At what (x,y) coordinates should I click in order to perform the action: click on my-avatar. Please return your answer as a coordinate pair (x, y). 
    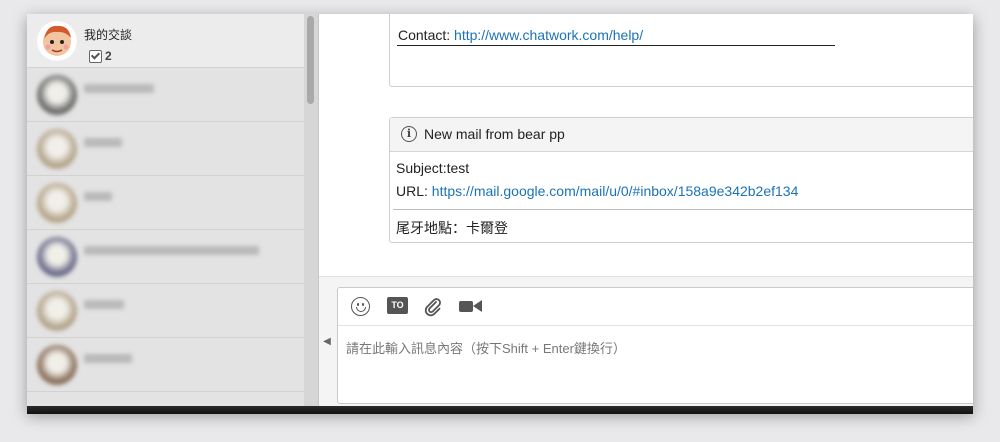
    Looking at the image, I should click on (57, 41).